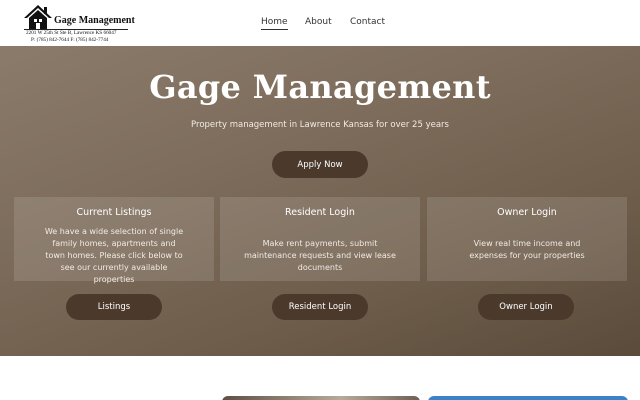 The height and width of the screenshot is (400, 640). Describe the element at coordinates (274, 23) in the screenshot. I see `nav-home-link: Home` at that location.